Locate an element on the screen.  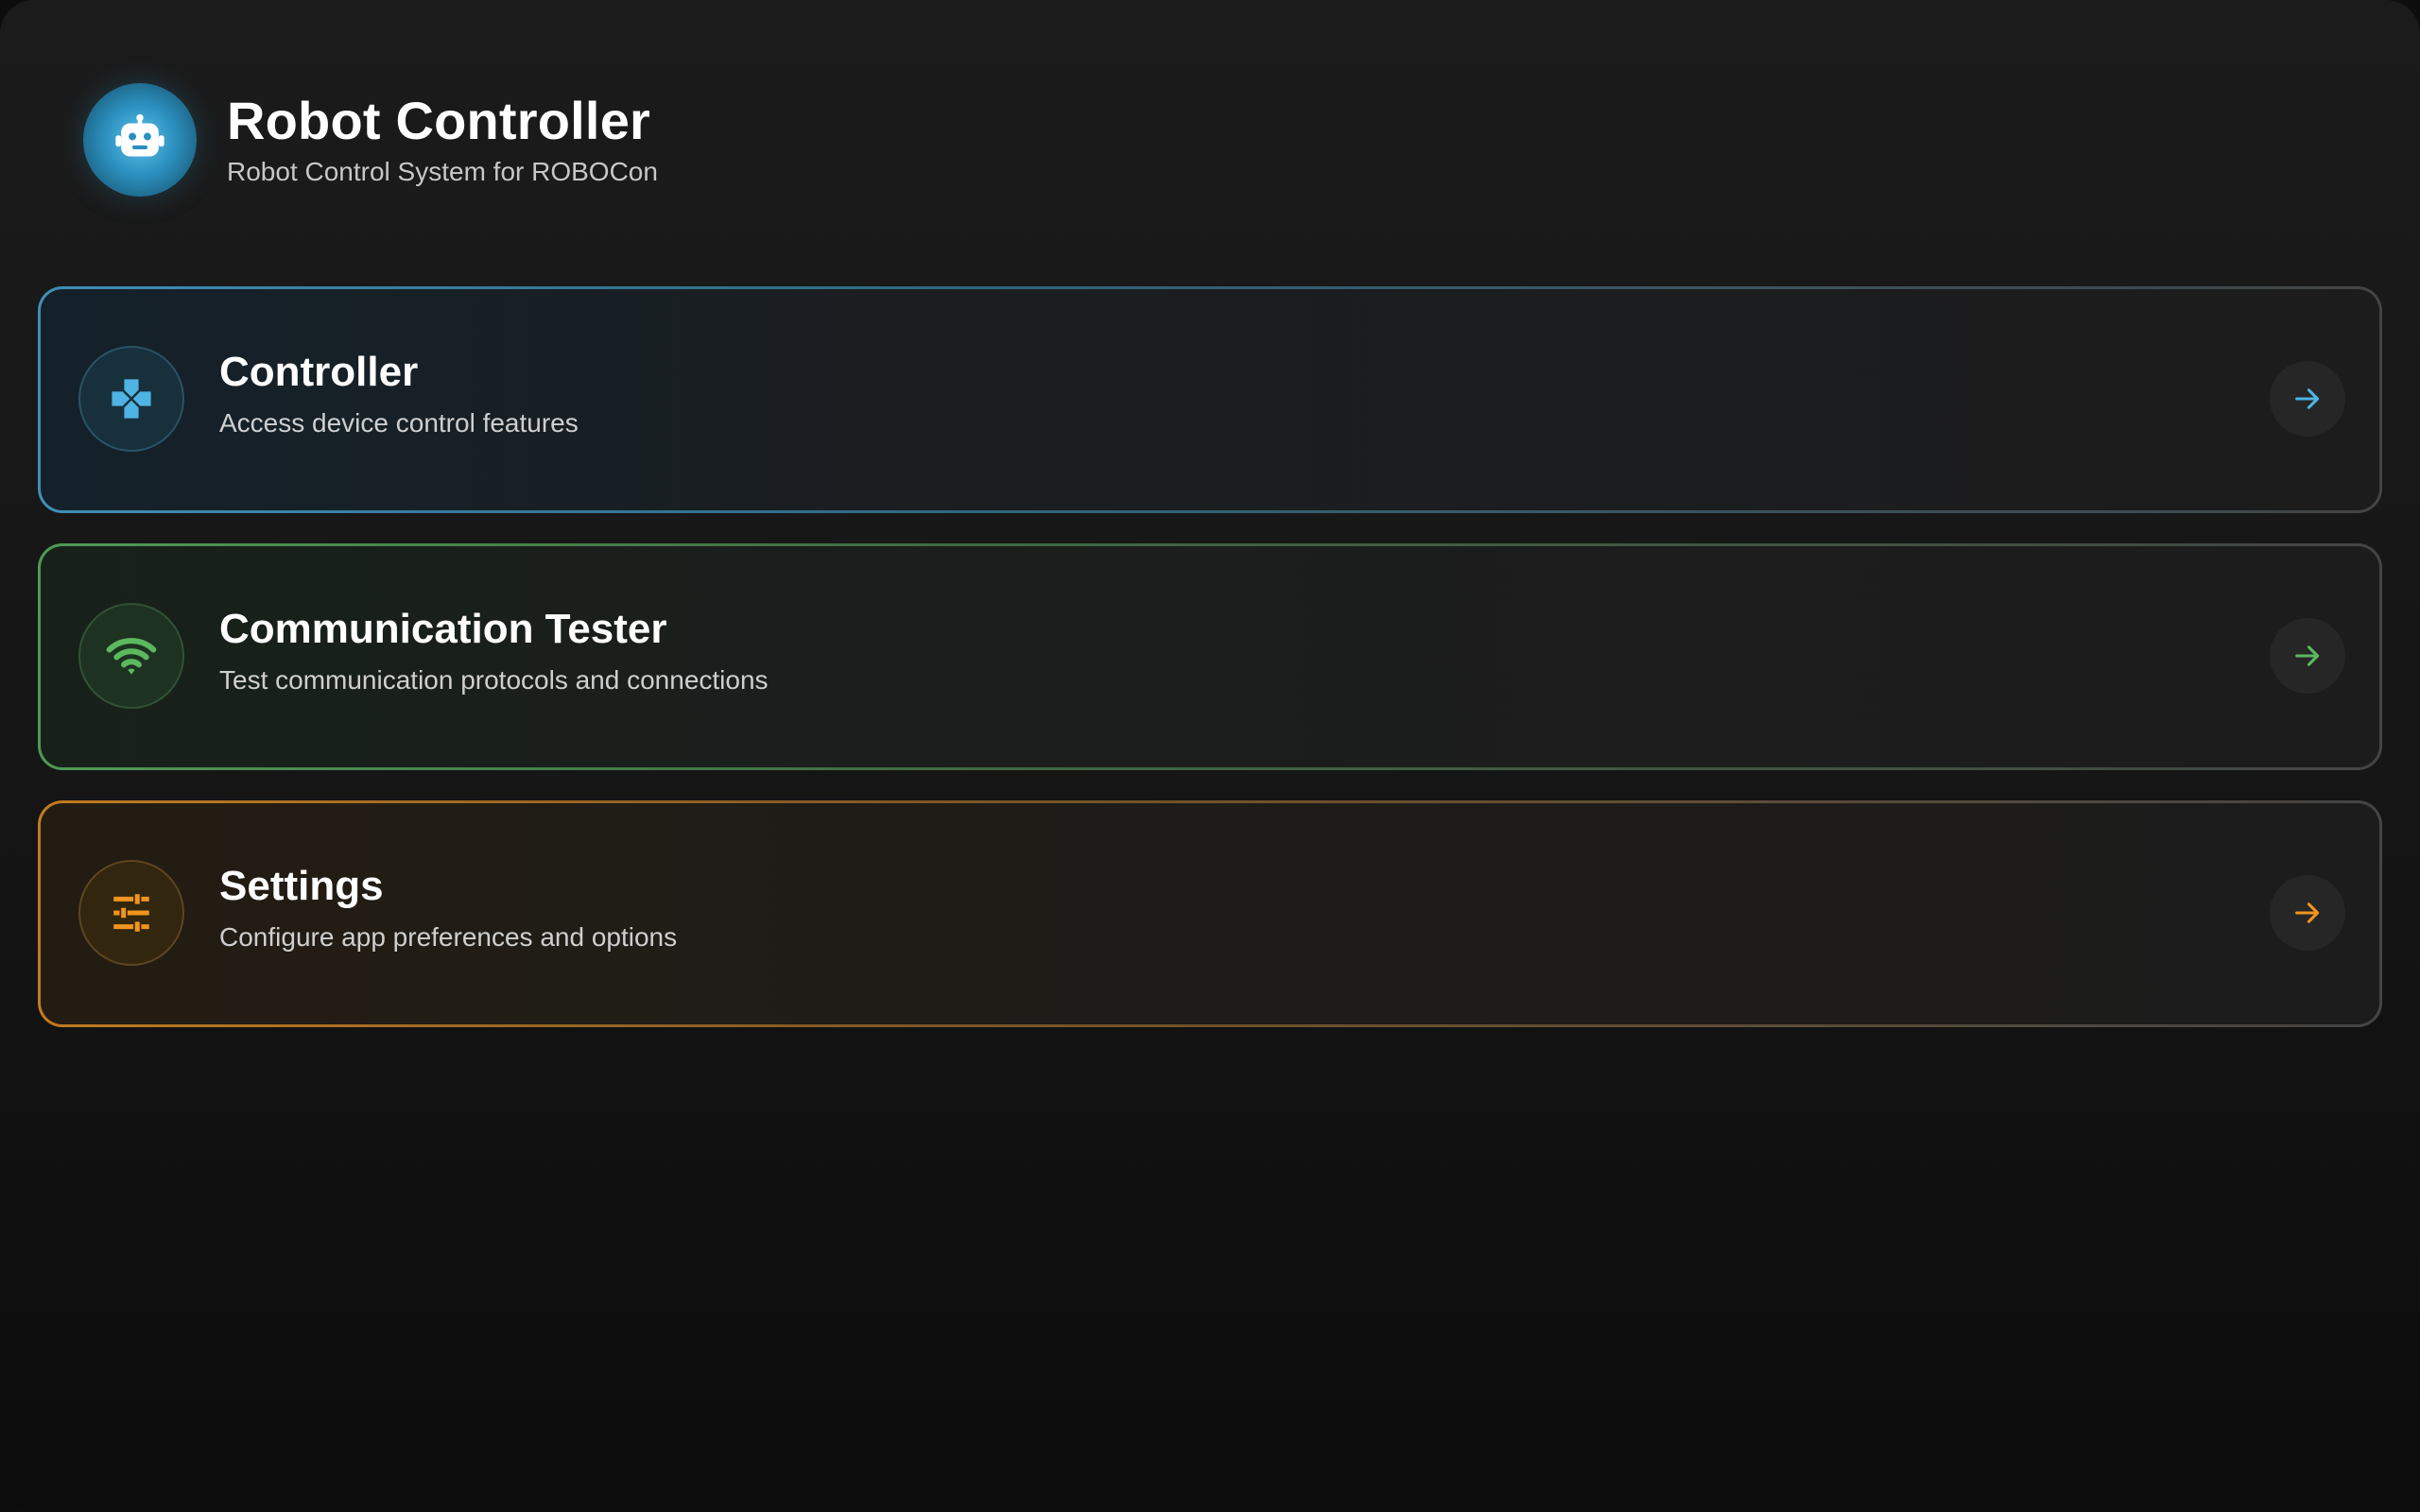
communication-tester-open-button is located at coordinates (2307, 656).